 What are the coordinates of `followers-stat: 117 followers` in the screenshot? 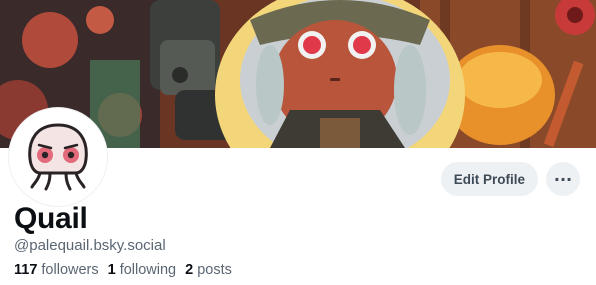 It's located at (56, 270).